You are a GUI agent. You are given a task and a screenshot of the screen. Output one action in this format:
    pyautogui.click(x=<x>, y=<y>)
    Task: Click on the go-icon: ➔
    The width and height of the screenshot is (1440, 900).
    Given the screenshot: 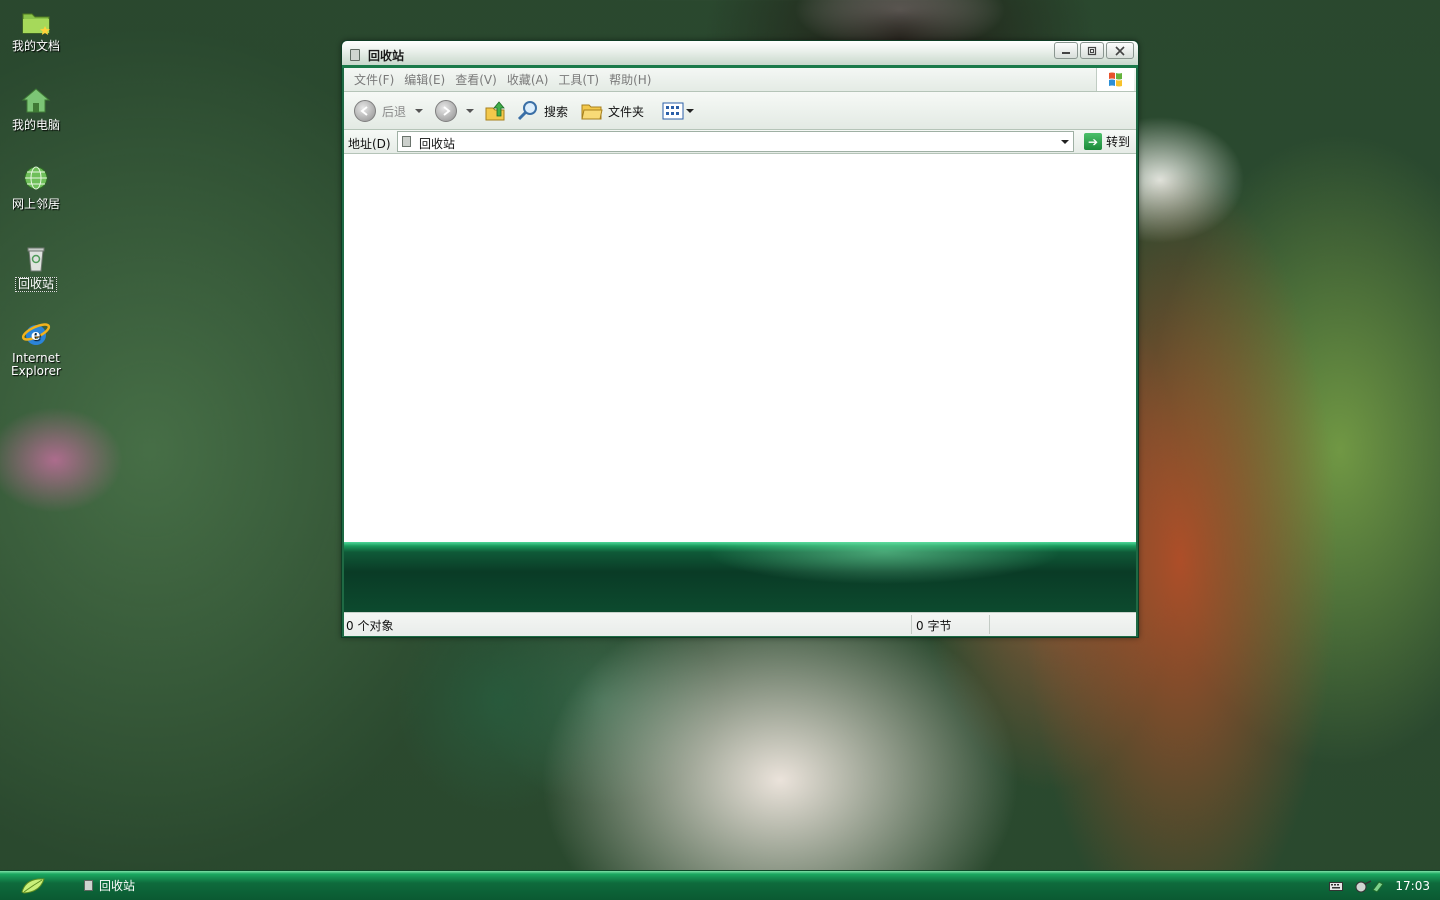 What is the action you would take?
    pyautogui.click(x=1092, y=141)
    